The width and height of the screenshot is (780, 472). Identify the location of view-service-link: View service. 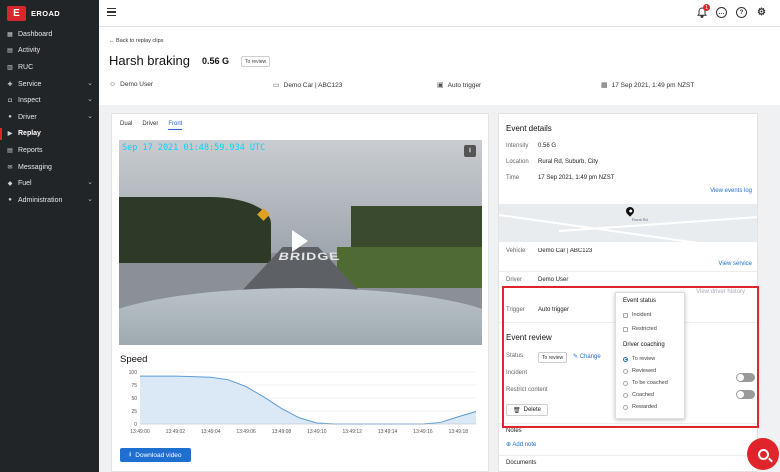
(735, 264).